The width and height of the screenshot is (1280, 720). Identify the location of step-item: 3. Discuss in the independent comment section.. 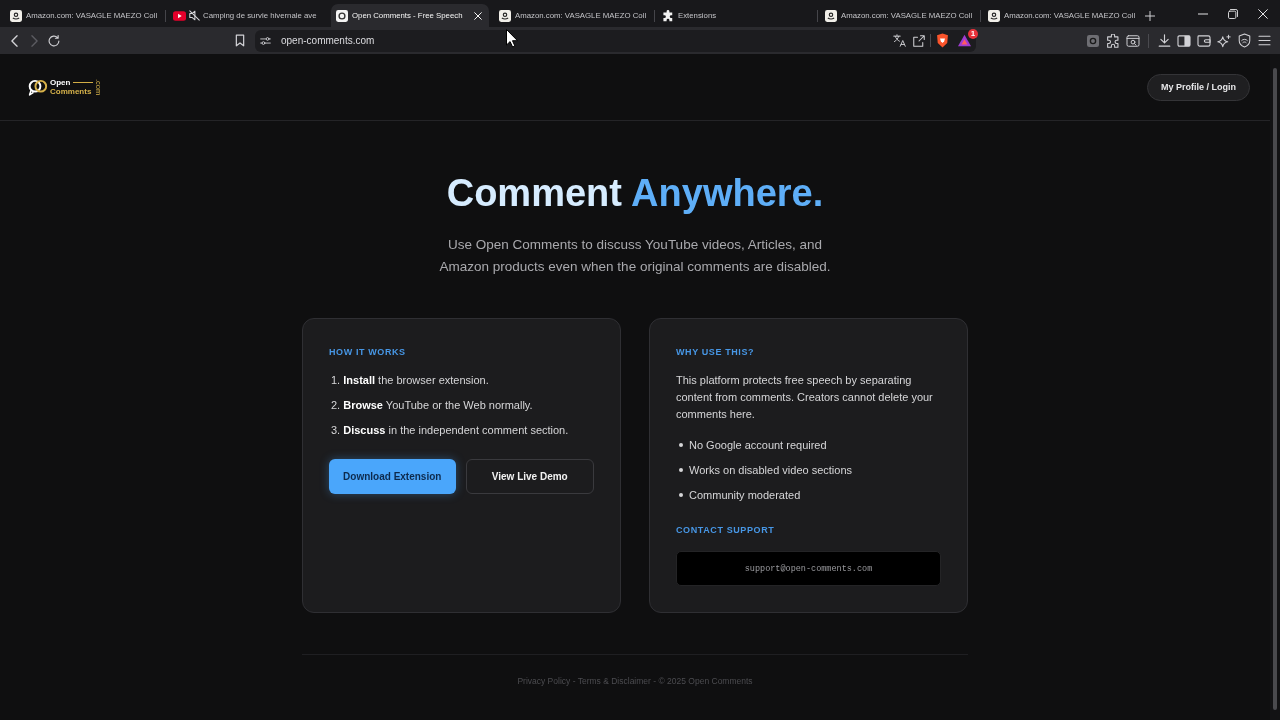
(450, 430).